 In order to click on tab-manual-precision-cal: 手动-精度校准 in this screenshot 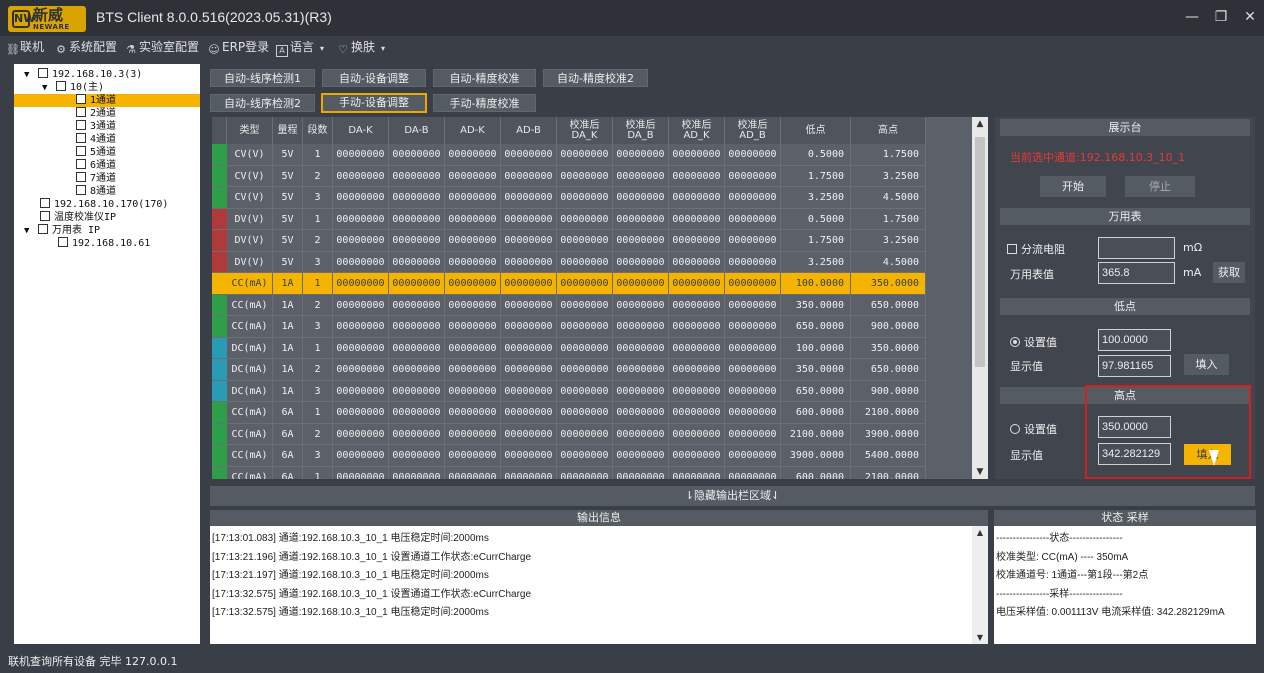, I will do `click(484, 103)`.